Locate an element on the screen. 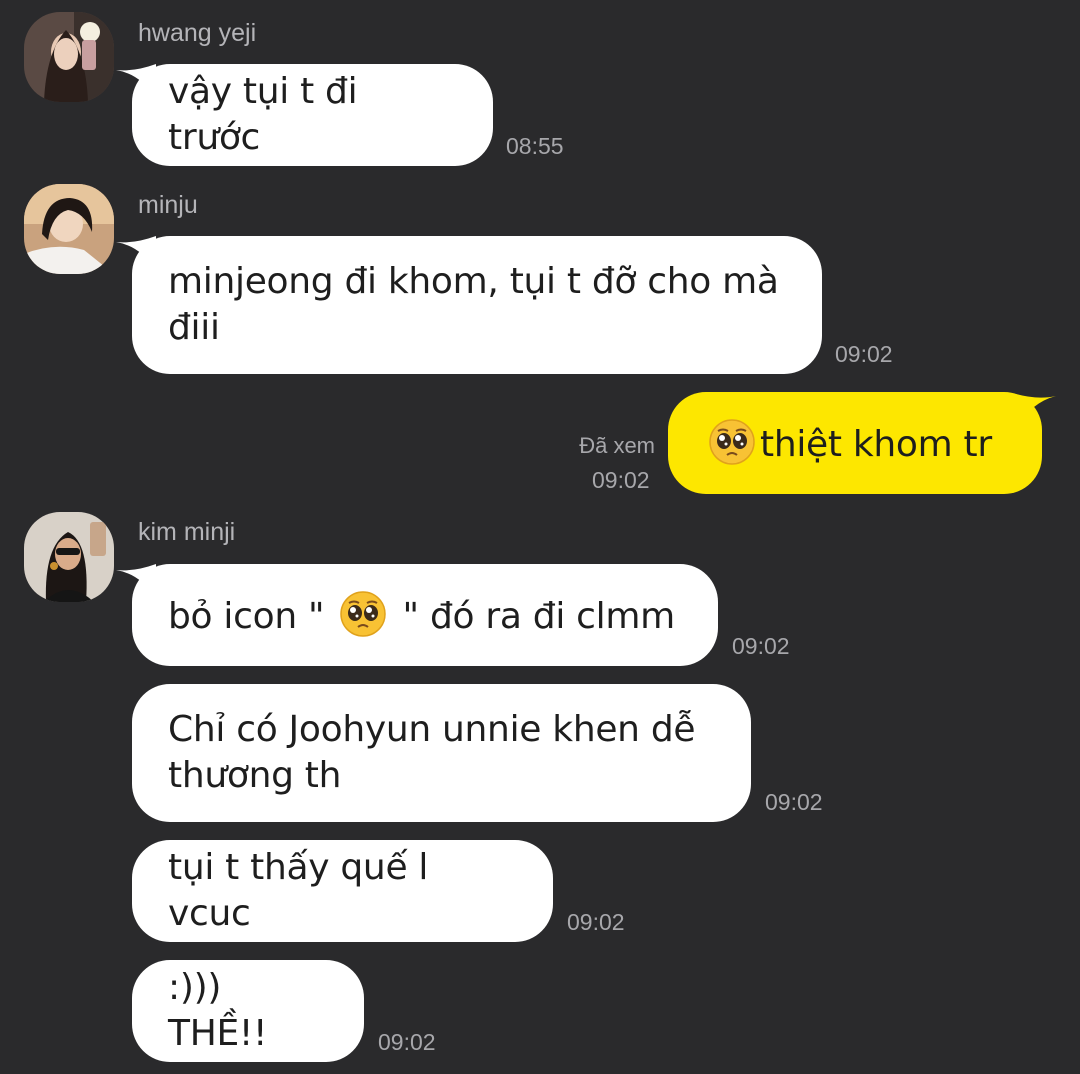 This screenshot has width=1080, height=1074. sender-name: kim minji is located at coordinates (187, 532).